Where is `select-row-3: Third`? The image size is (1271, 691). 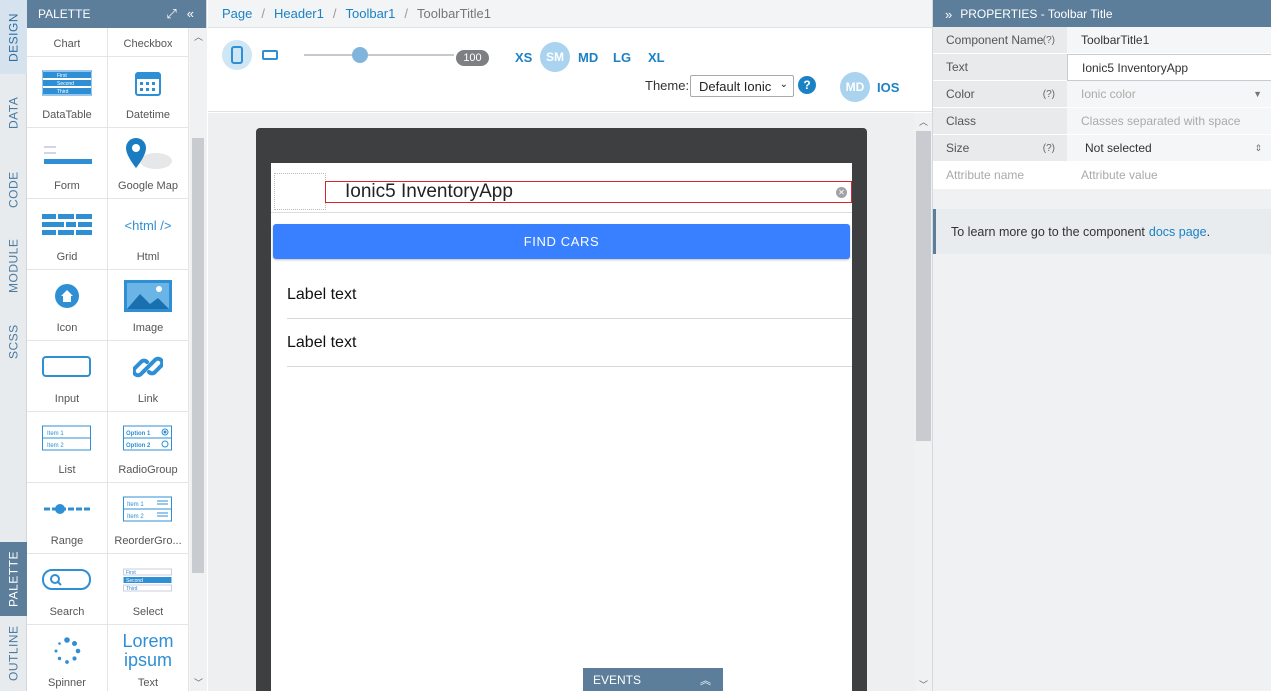 select-row-3: Third is located at coordinates (132, 589).